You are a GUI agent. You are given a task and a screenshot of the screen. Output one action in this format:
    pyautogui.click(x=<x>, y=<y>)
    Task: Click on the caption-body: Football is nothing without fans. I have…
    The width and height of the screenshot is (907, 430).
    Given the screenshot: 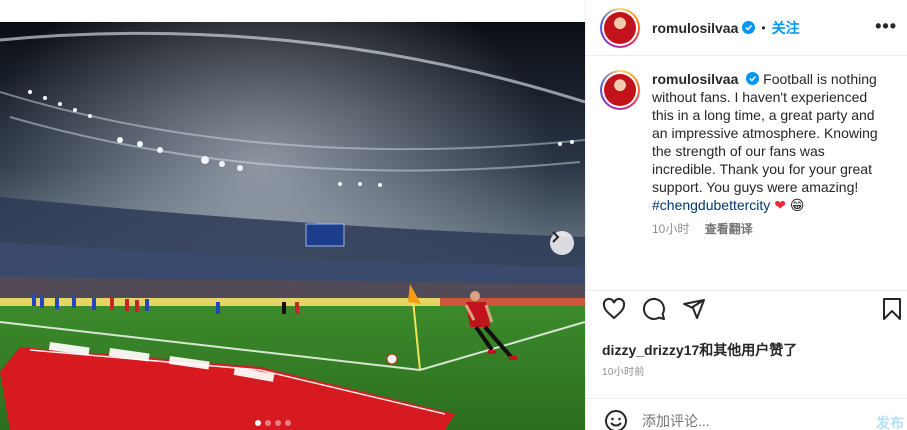 What is the action you would take?
    pyautogui.click(x=765, y=133)
    